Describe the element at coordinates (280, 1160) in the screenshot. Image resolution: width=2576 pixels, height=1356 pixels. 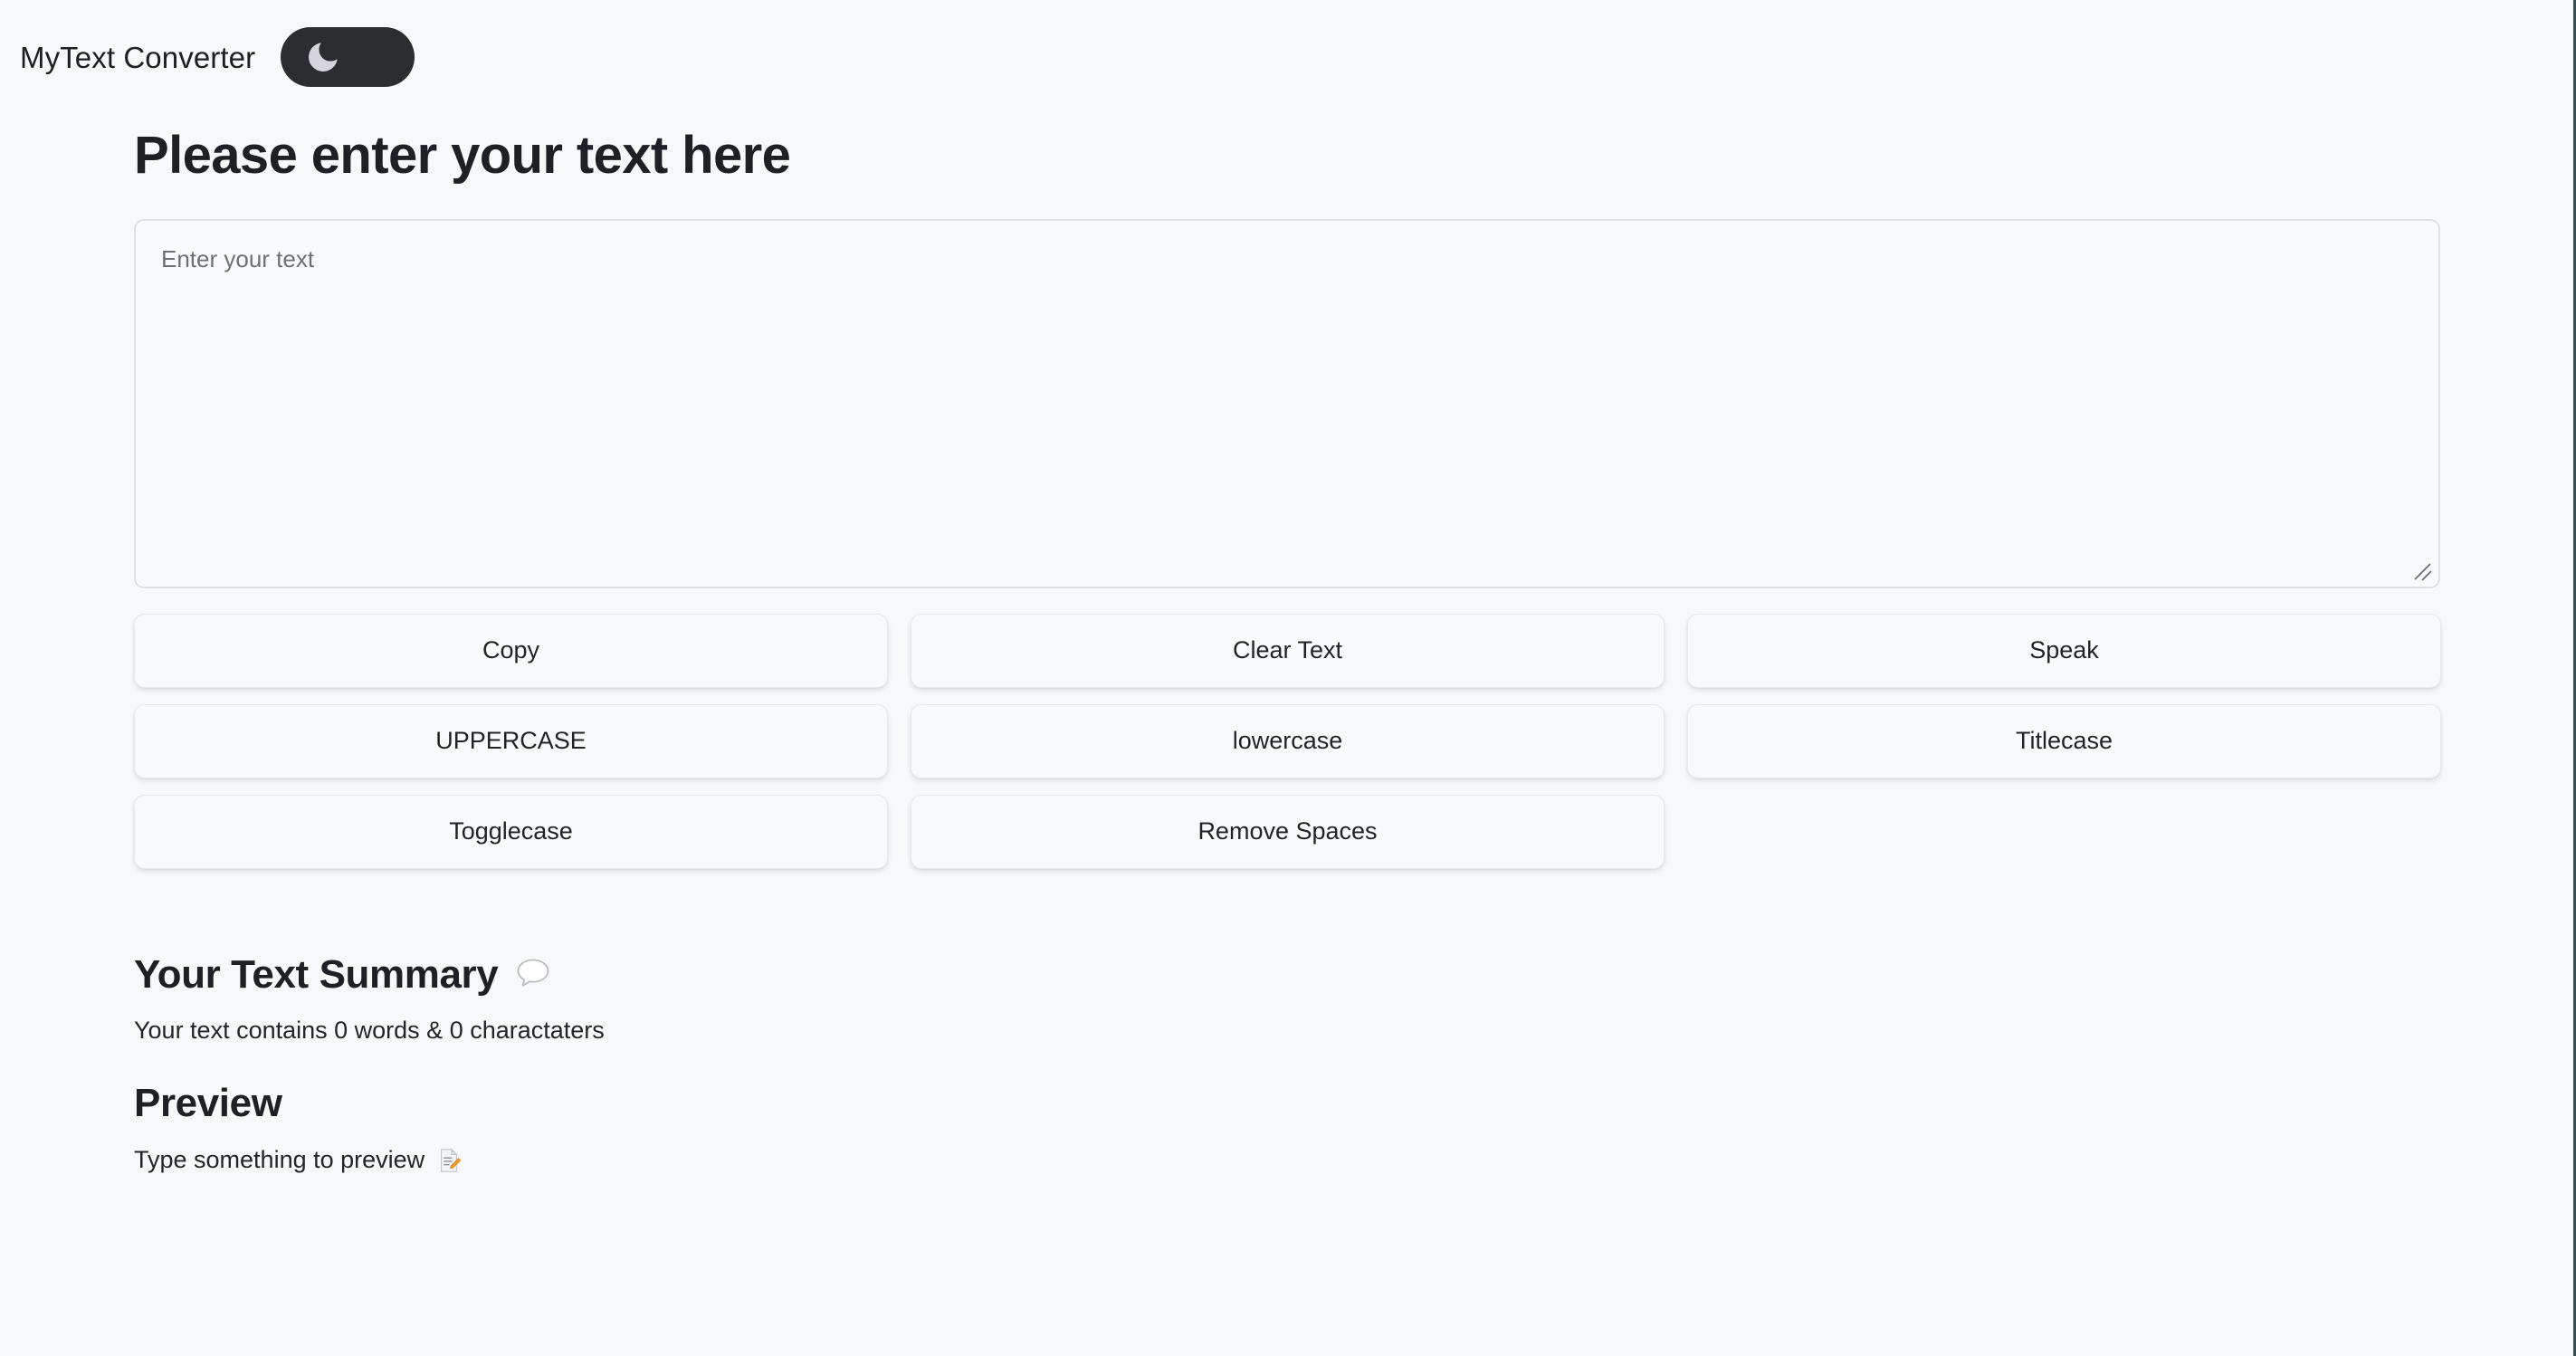
I see `preview-empty-label: Type something to preview` at that location.